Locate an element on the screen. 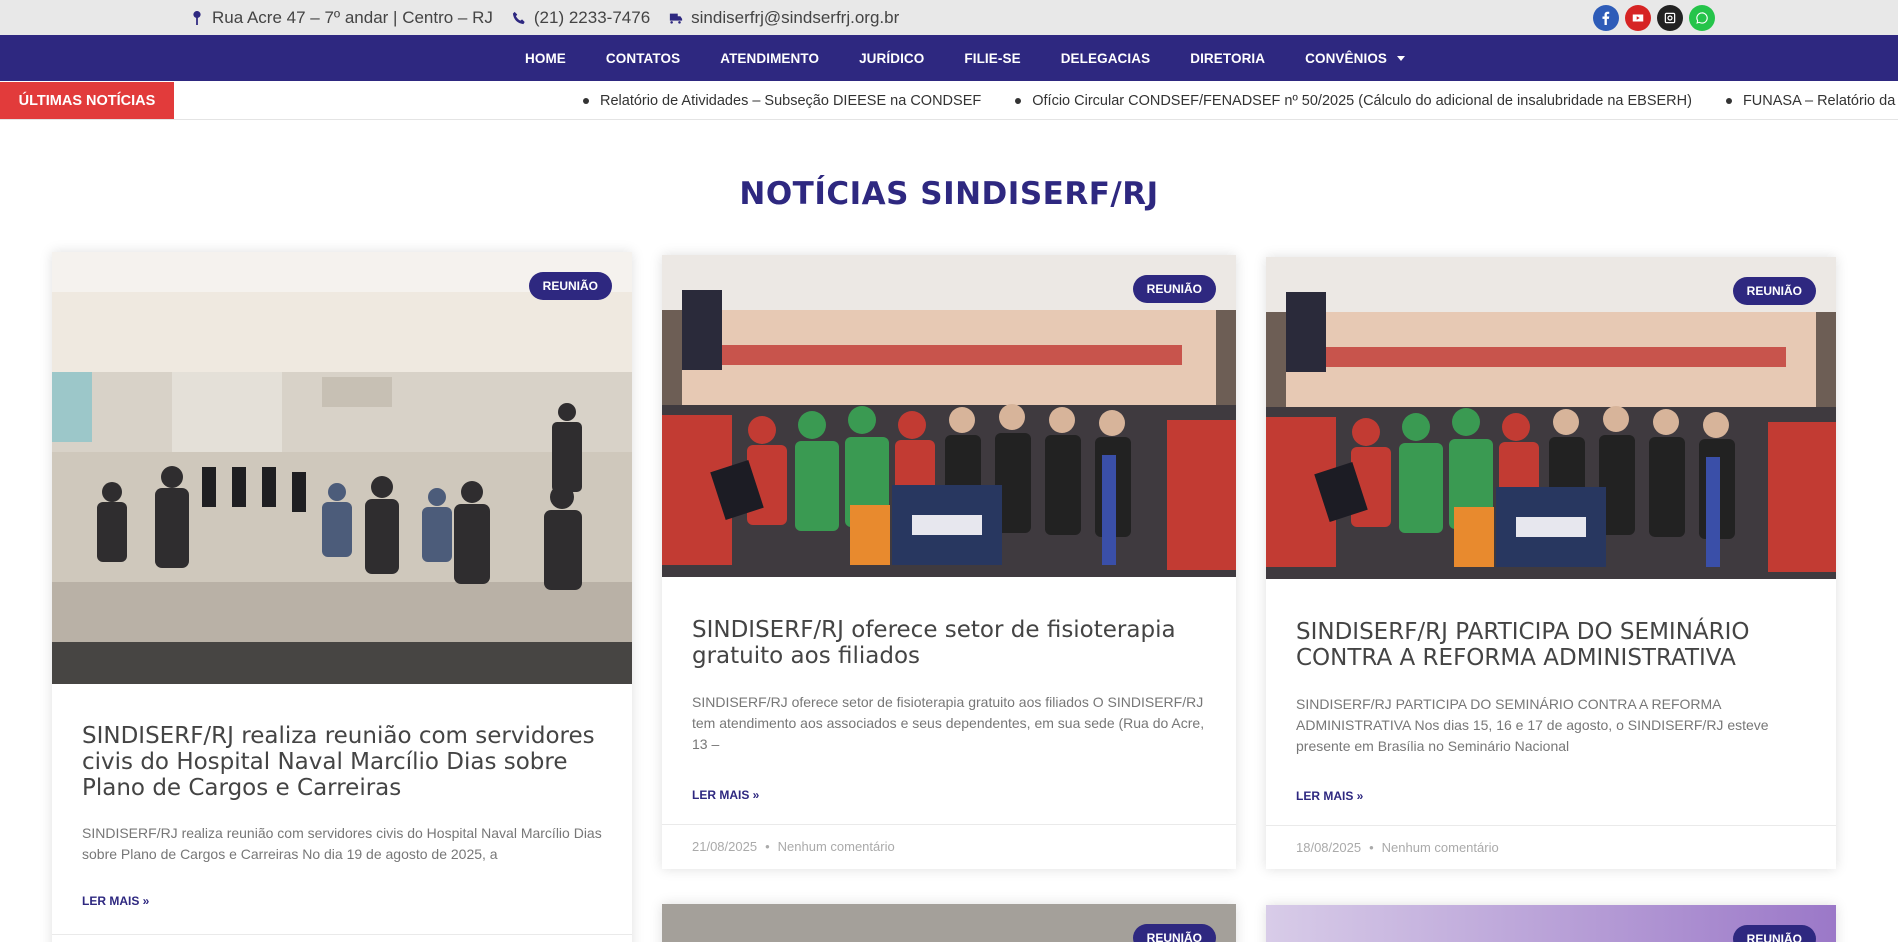  instagram-icon is located at coordinates (1670, 18).